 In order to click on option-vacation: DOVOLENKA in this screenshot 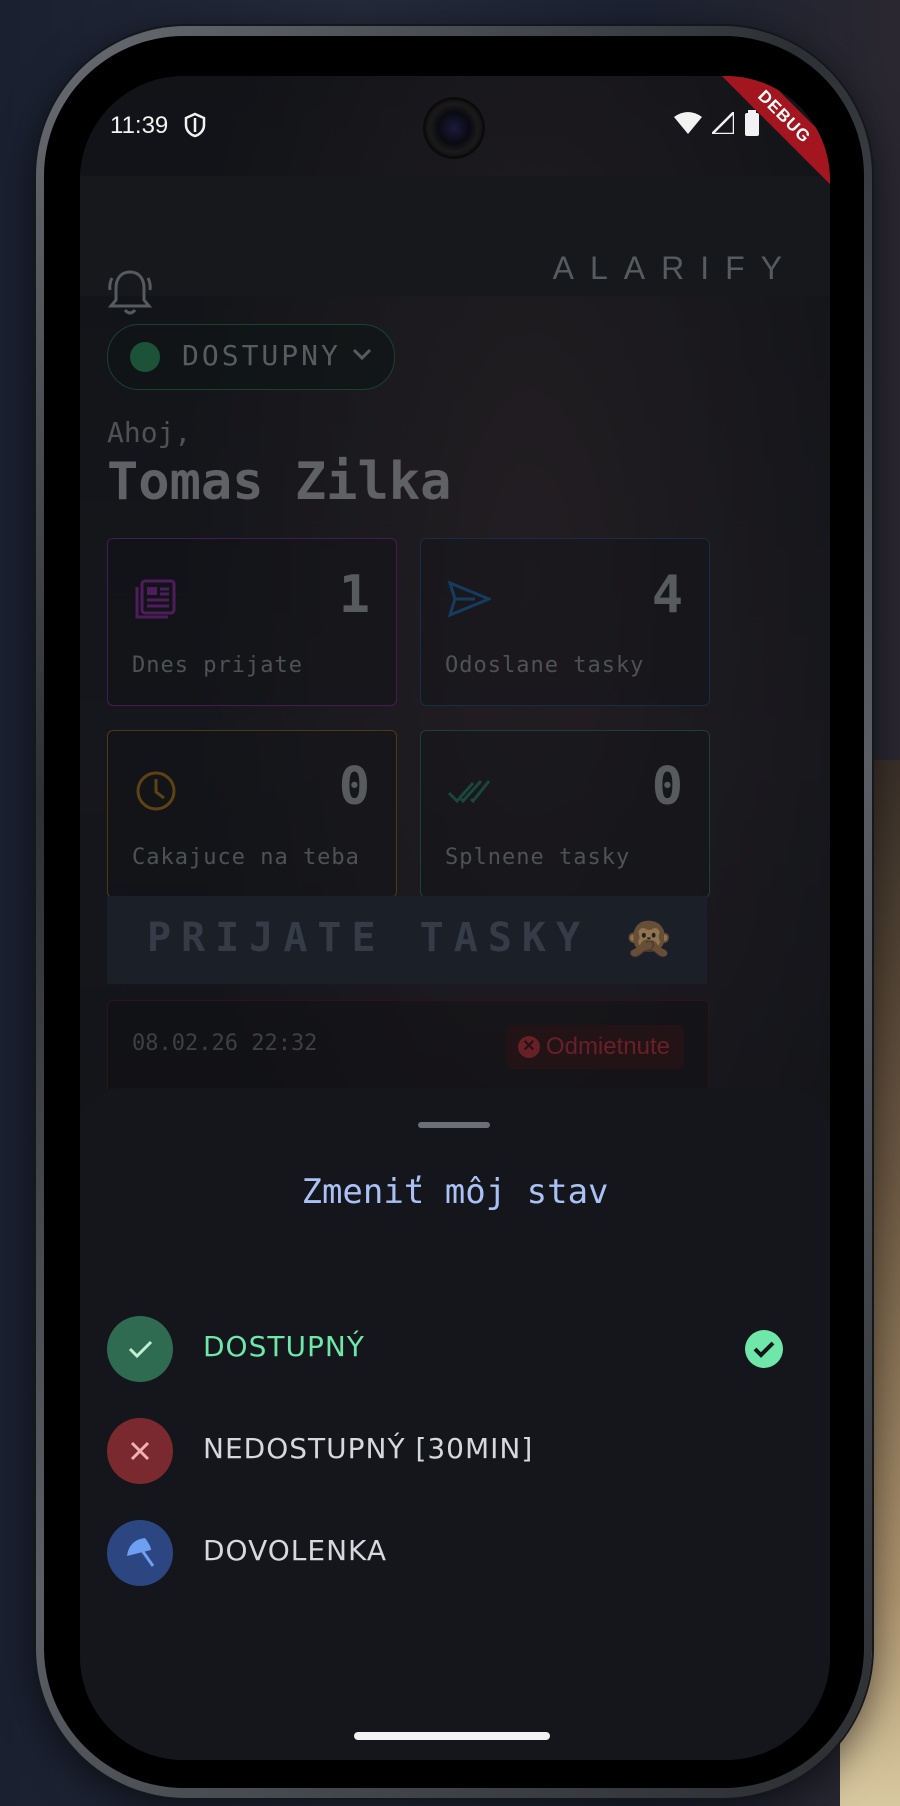, I will do `click(455, 1552)`.